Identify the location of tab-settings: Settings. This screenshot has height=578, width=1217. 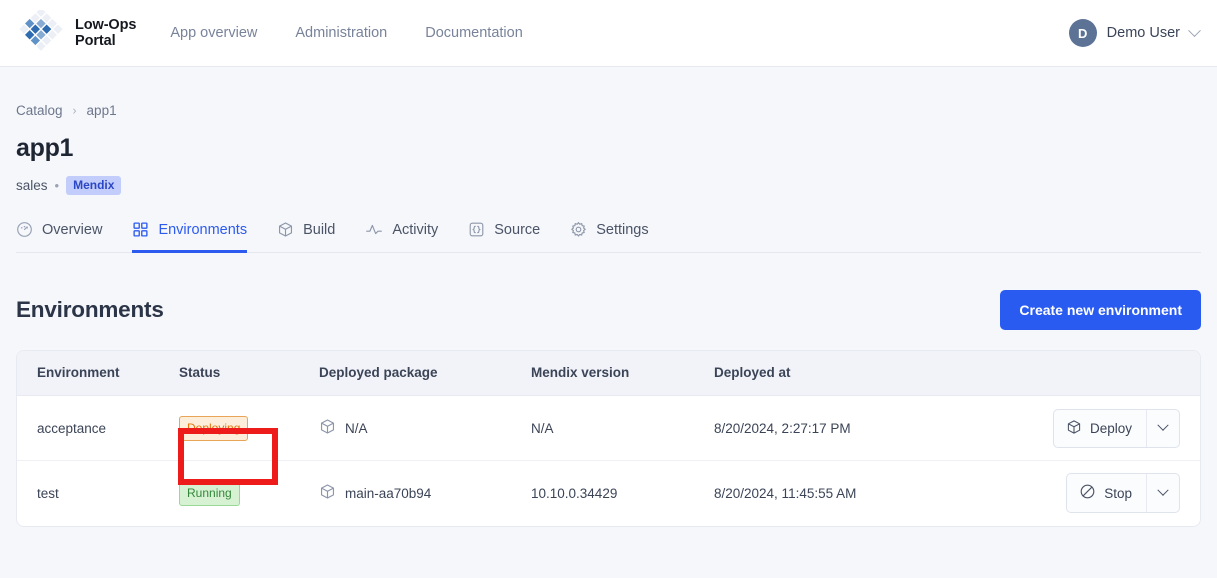
(609, 237).